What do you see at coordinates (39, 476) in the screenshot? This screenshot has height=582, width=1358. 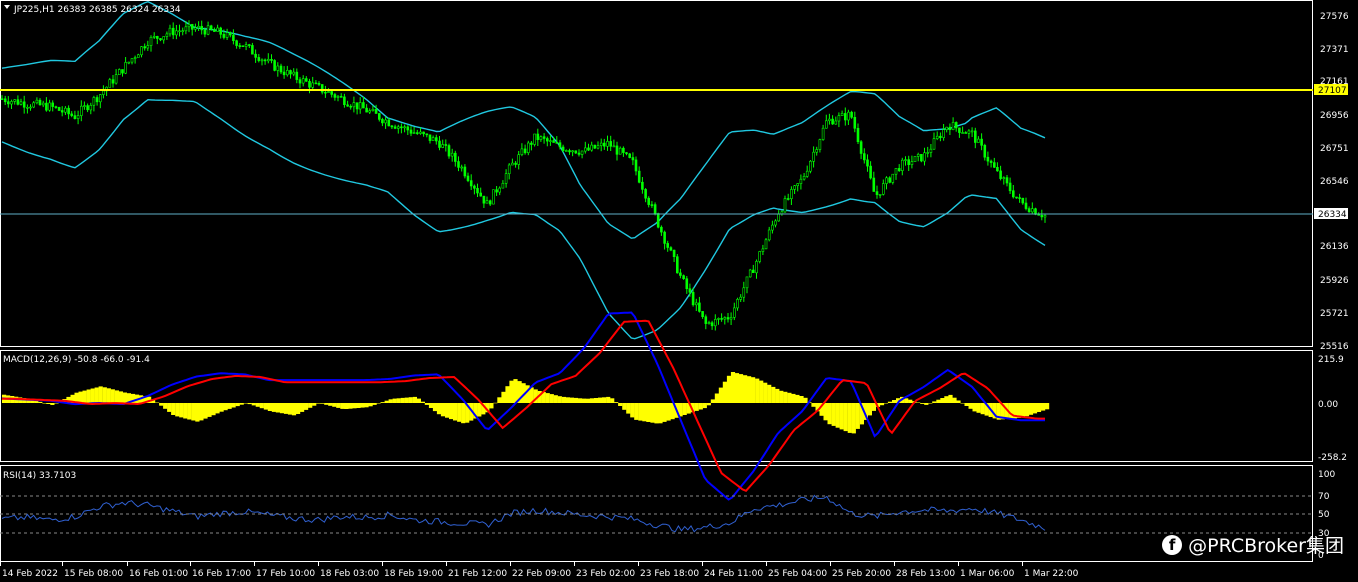 I see `rsi-label: RSI(14) 33.7103` at bounding box center [39, 476].